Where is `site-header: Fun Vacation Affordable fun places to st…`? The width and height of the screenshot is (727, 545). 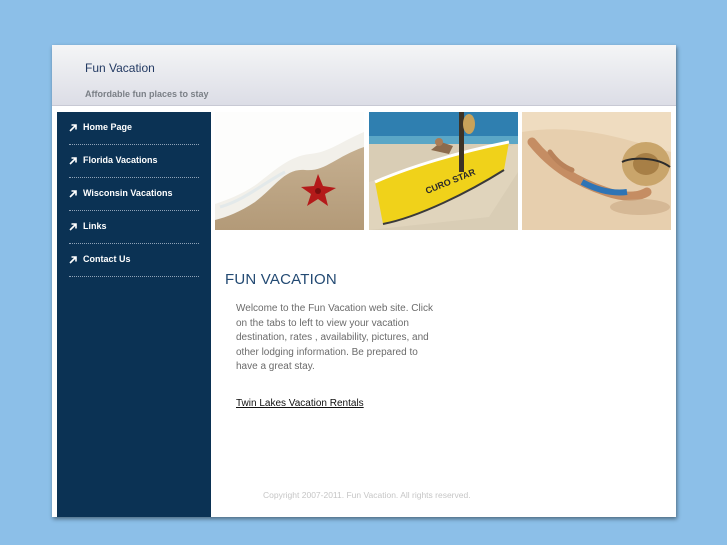
site-header: Fun Vacation Affordable fun places to st… is located at coordinates (364, 75).